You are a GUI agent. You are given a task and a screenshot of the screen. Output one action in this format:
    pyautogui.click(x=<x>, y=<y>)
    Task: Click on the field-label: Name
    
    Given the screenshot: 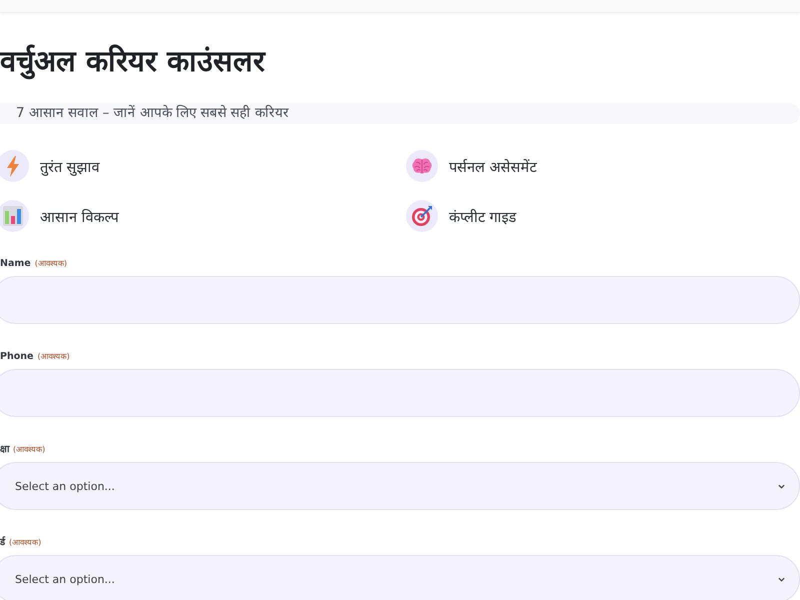 What is the action you would take?
    pyautogui.click(x=15, y=264)
    